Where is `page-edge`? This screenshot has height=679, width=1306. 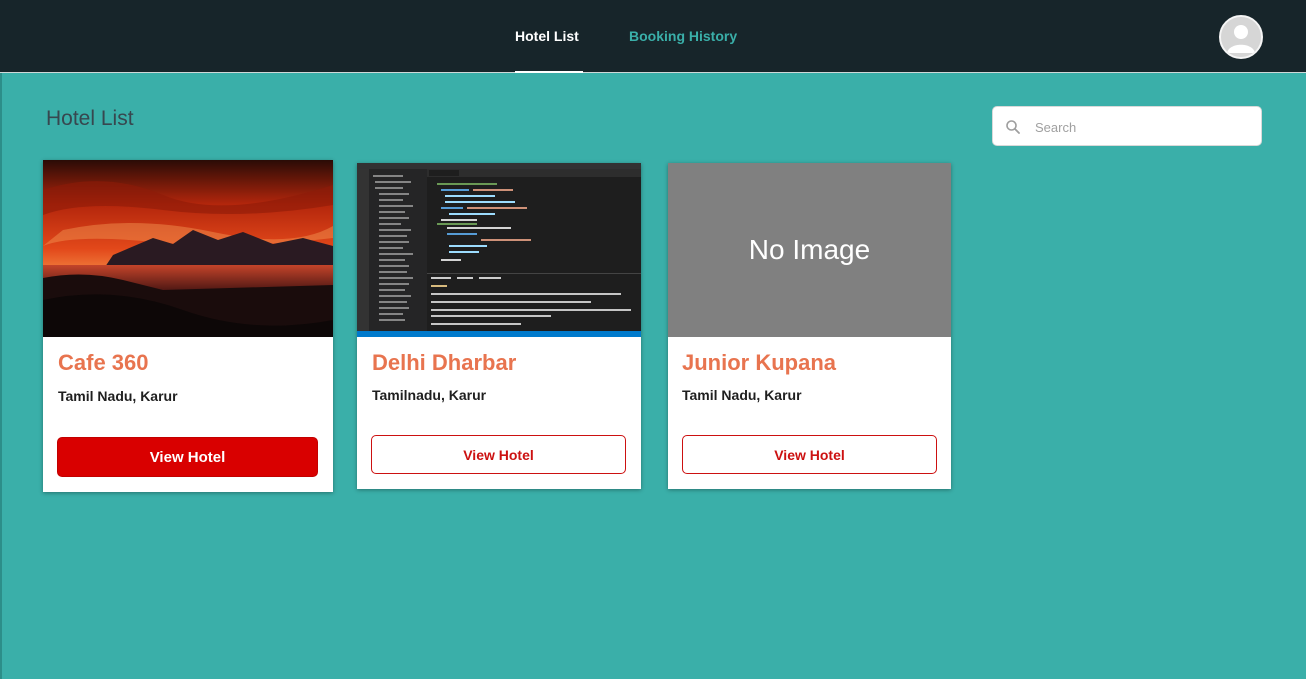 page-edge is located at coordinates (1, 376).